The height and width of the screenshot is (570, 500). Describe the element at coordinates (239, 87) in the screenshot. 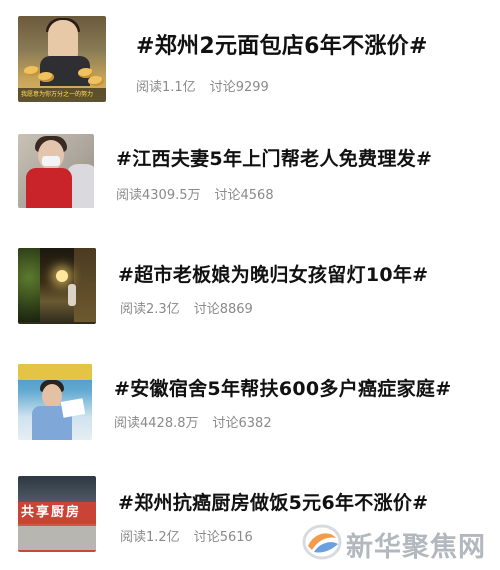

I see `discuss-count: 讨论9299` at that location.